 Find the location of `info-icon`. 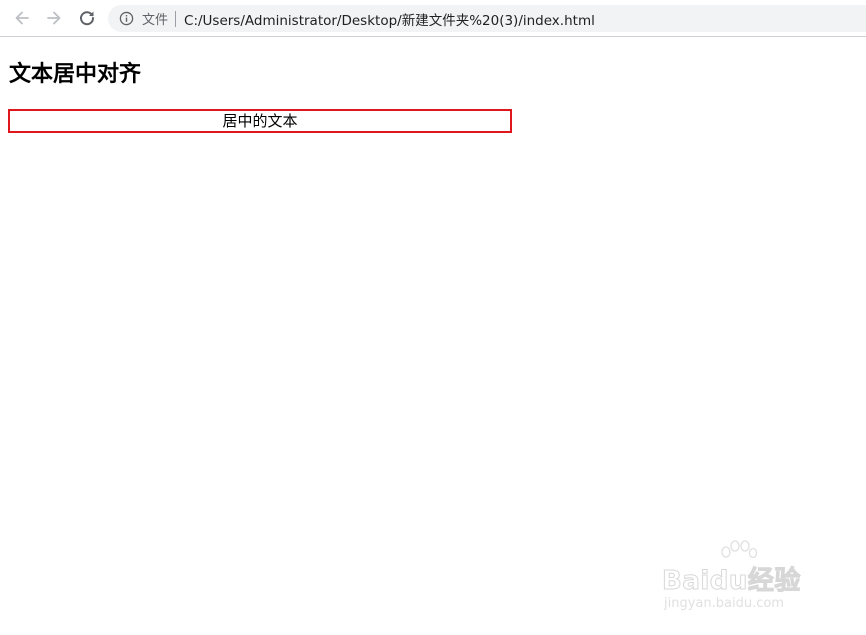

info-icon is located at coordinates (126, 19).